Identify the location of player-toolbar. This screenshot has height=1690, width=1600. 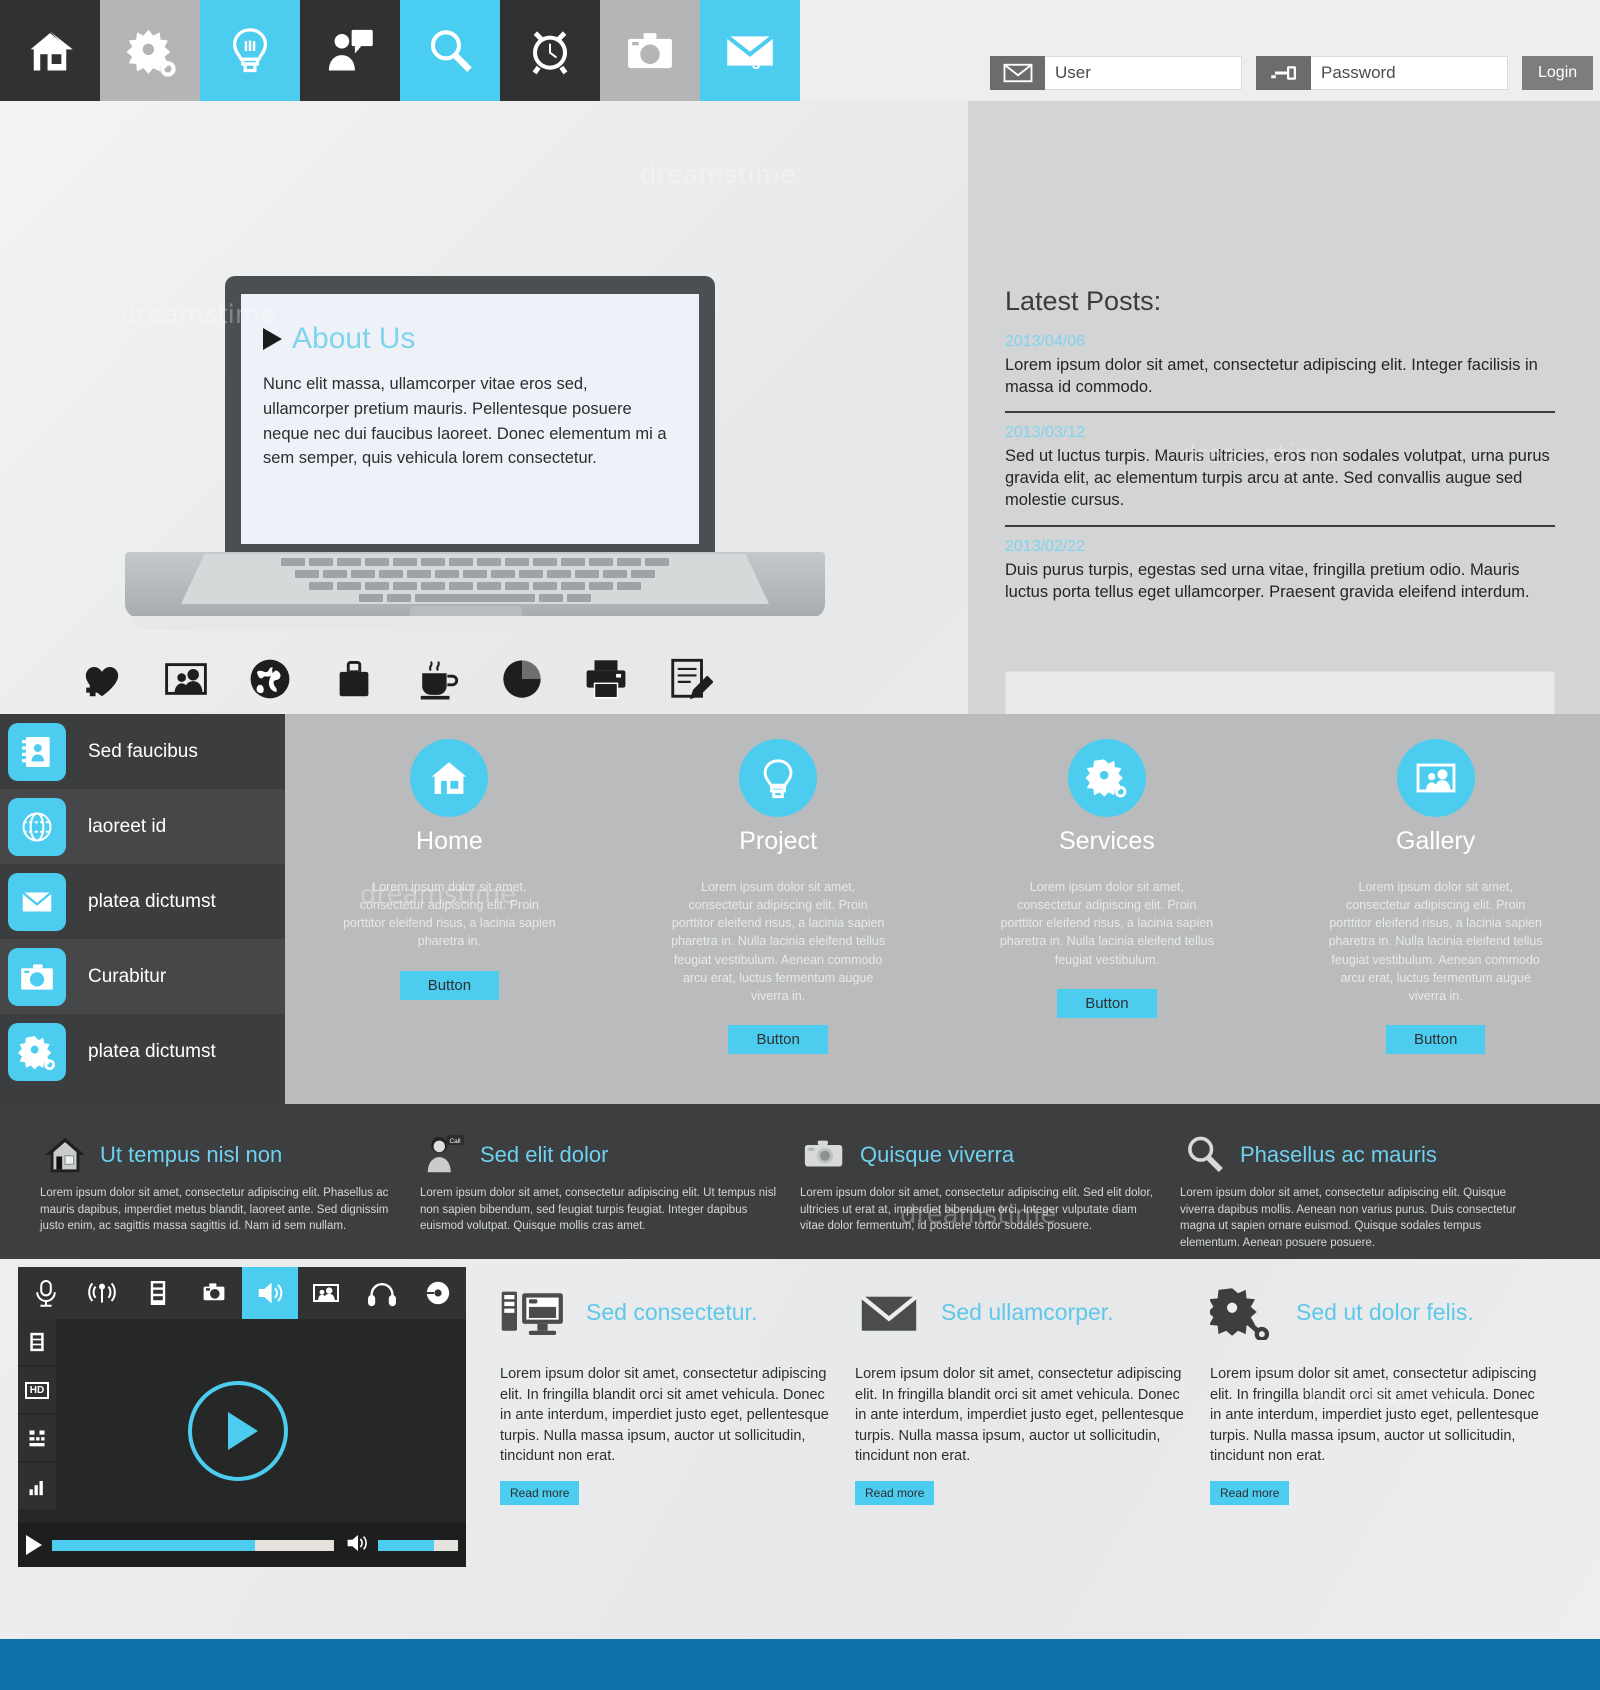
(242, 1293).